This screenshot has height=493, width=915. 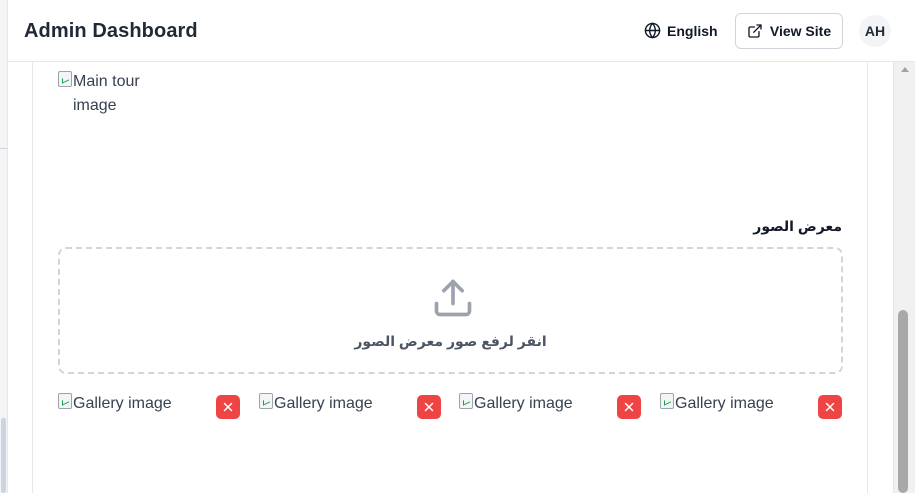 What do you see at coordinates (111, 31) in the screenshot?
I see `page-title: Admin Dashboard` at bounding box center [111, 31].